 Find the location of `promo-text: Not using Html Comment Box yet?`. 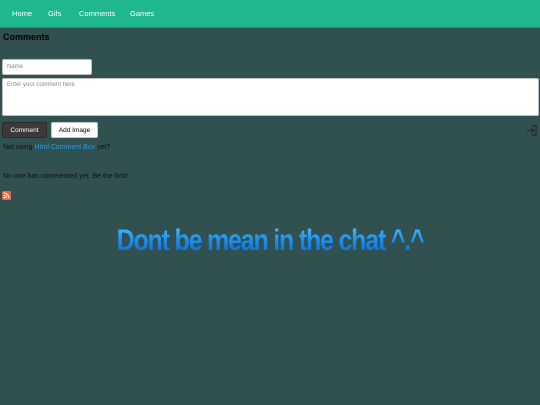

promo-text: Not using Html Comment Box yet? is located at coordinates (56, 147).